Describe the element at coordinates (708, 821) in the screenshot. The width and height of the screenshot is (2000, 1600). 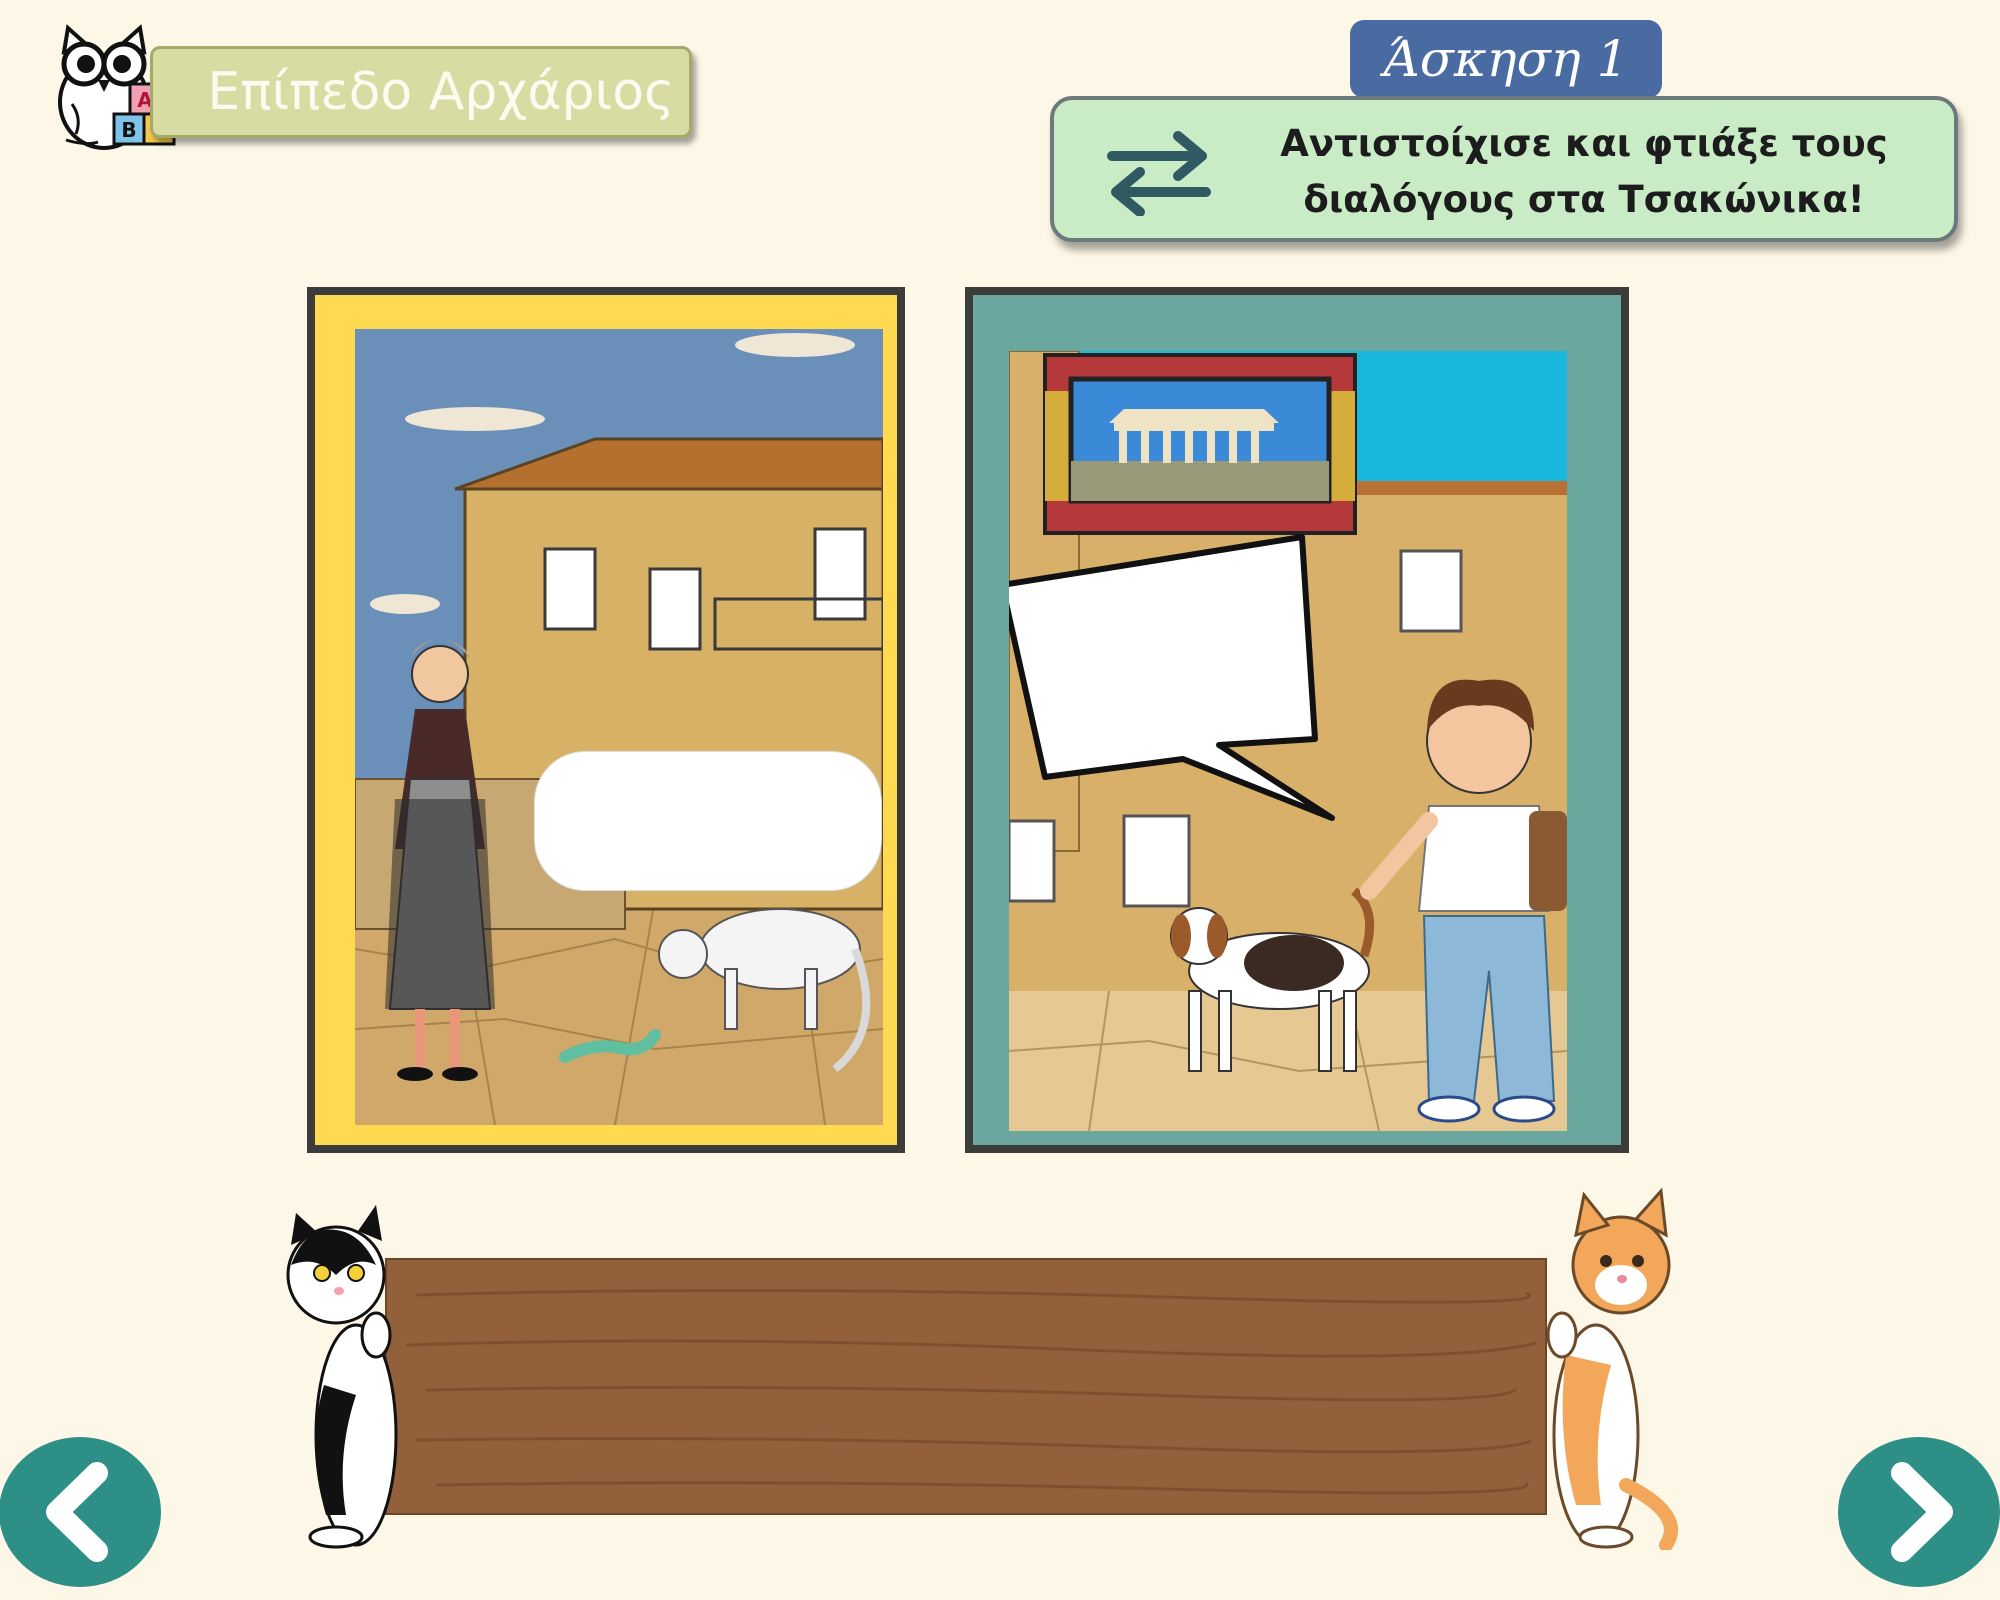
I see `speech-bubble-left` at that location.